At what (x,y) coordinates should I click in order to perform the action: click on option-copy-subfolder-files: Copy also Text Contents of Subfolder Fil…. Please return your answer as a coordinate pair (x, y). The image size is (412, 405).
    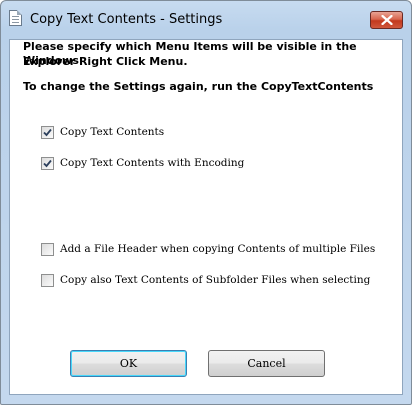
    Looking at the image, I should click on (205, 280).